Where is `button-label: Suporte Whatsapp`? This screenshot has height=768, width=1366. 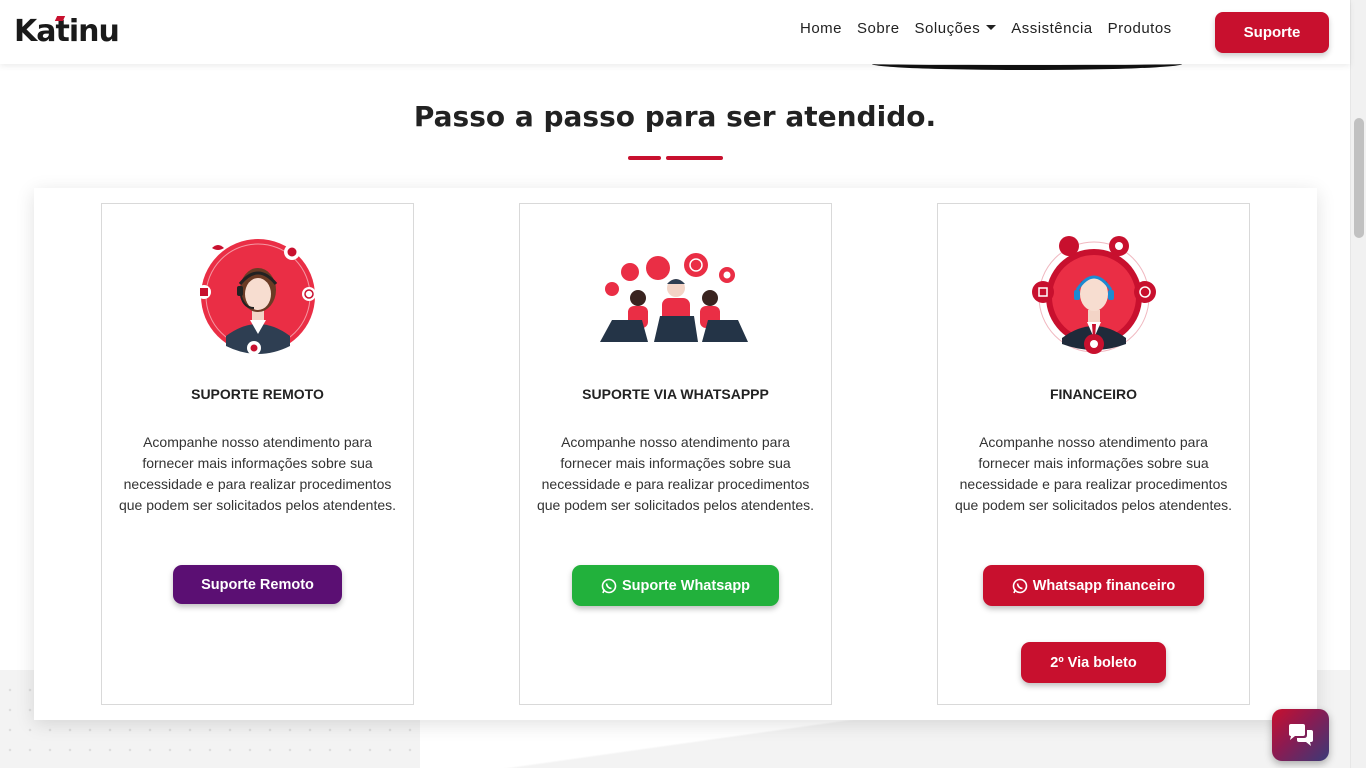 button-label: Suporte Whatsapp is located at coordinates (686, 585).